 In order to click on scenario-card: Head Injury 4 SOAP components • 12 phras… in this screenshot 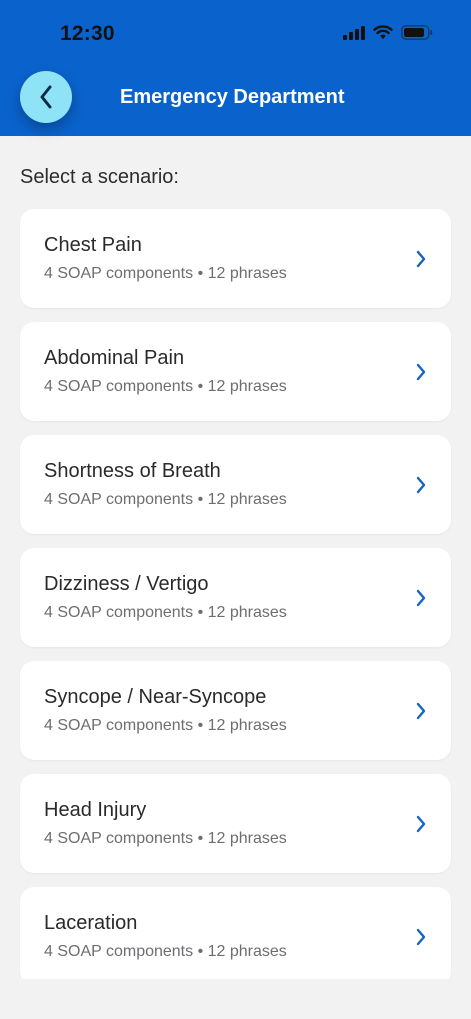, I will do `click(235, 823)`.